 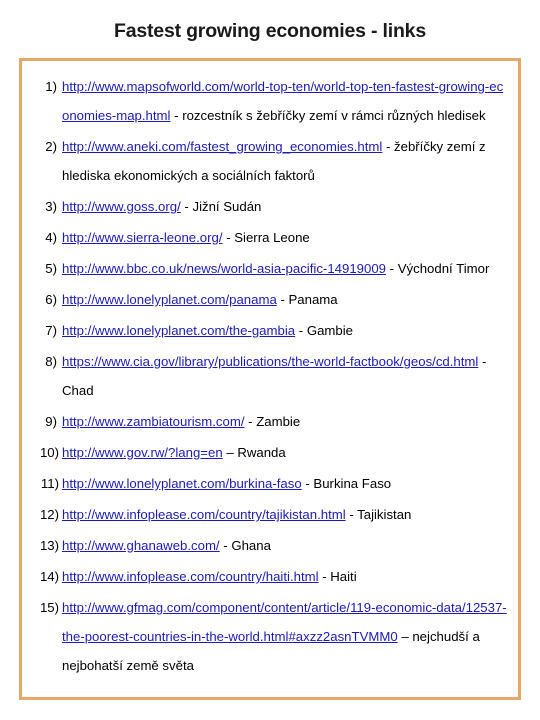 What do you see at coordinates (51, 206) in the screenshot?
I see `list-item-marker: 3)` at bounding box center [51, 206].